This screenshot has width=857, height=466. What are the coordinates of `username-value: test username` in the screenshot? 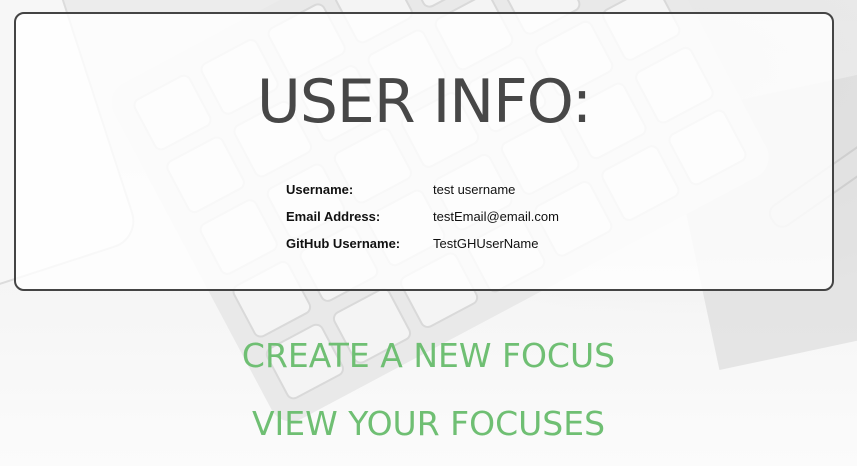 It's located at (474, 189).